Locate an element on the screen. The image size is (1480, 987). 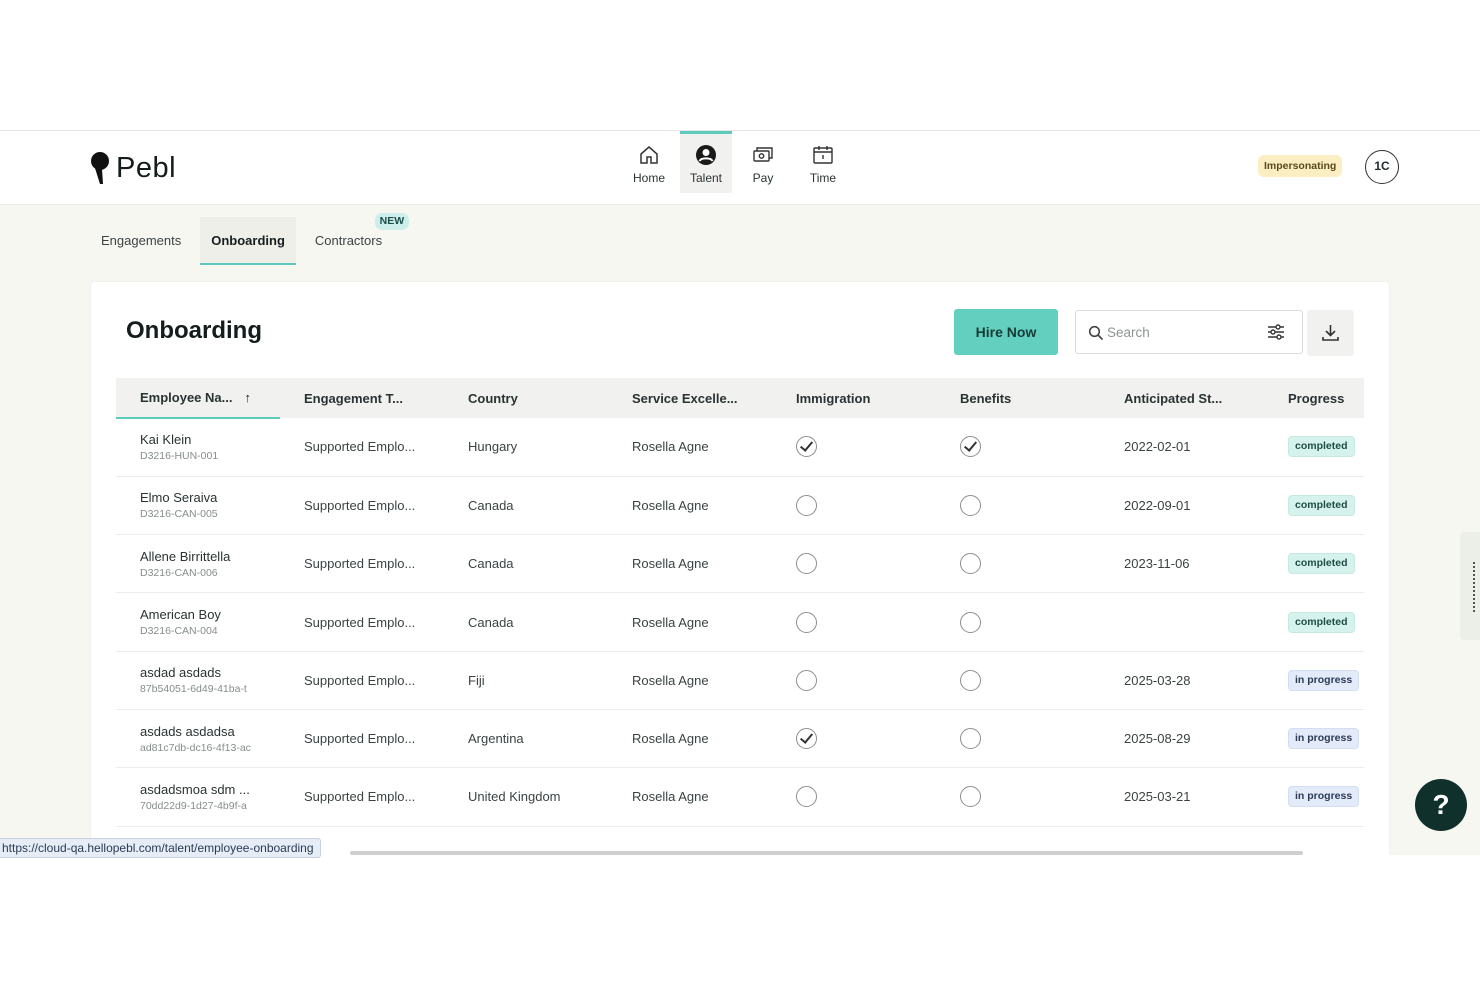
table-cell: 2025-08-29 is located at coordinates (1182, 739).